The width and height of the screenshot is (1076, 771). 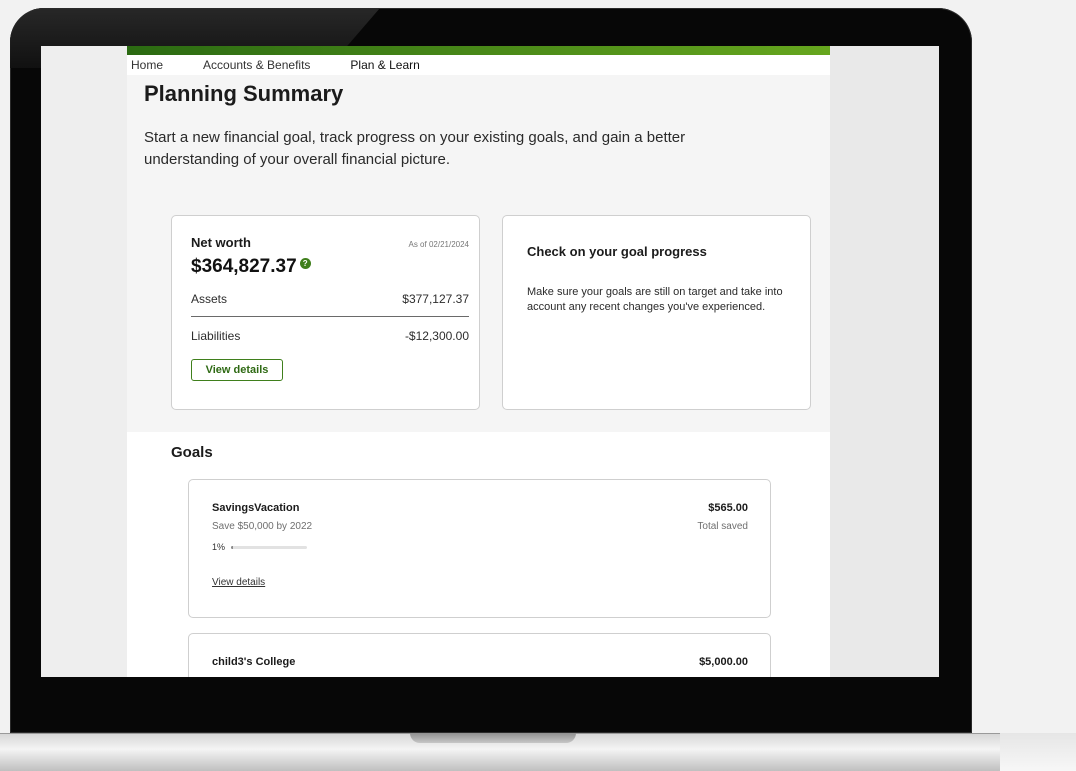 I want to click on net-worth-value-row: $364,827.37 ?, so click(x=251, y=267).